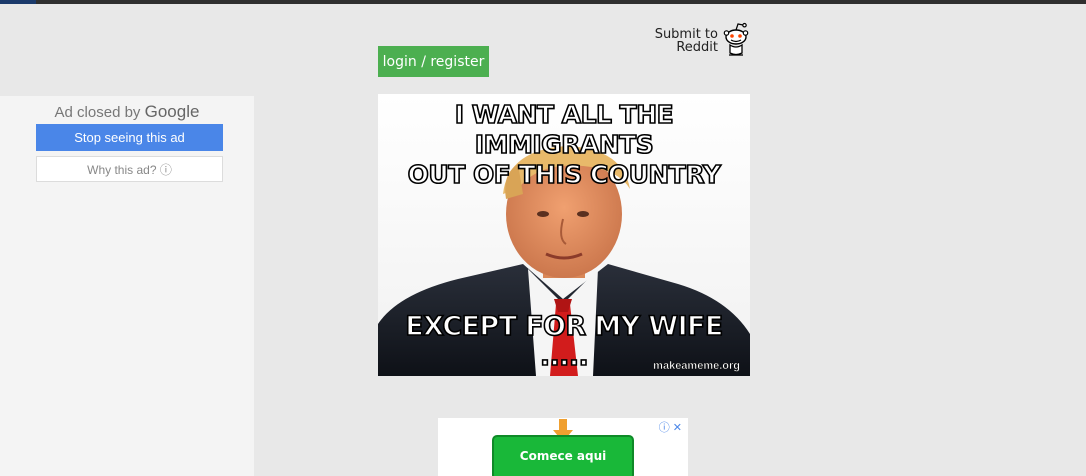 Image resolution: width=1086 pixels, height=476 pixels. What do you see at coordinates (697, 47) in the screenshot?
I see `reddit-line-2: Reddit` at bounding box center [697, 47].